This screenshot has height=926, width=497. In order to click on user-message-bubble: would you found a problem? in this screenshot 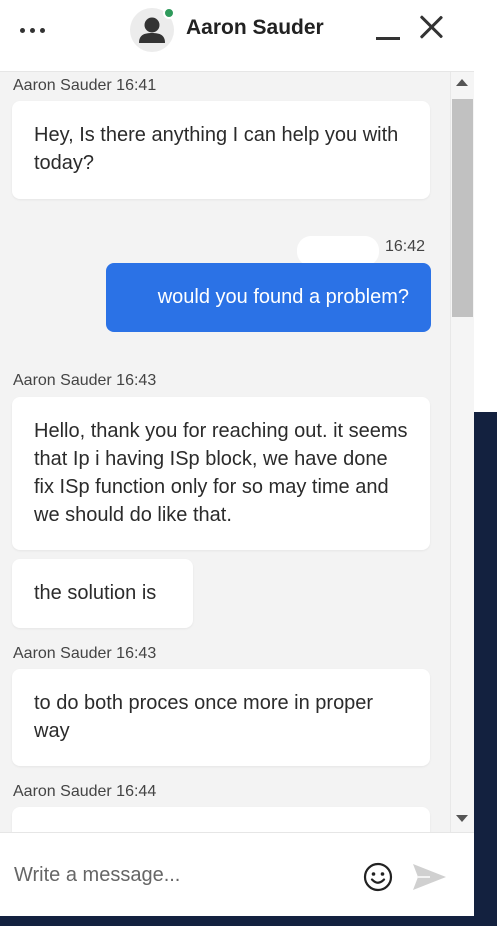, I will do `click(268, 297)`.